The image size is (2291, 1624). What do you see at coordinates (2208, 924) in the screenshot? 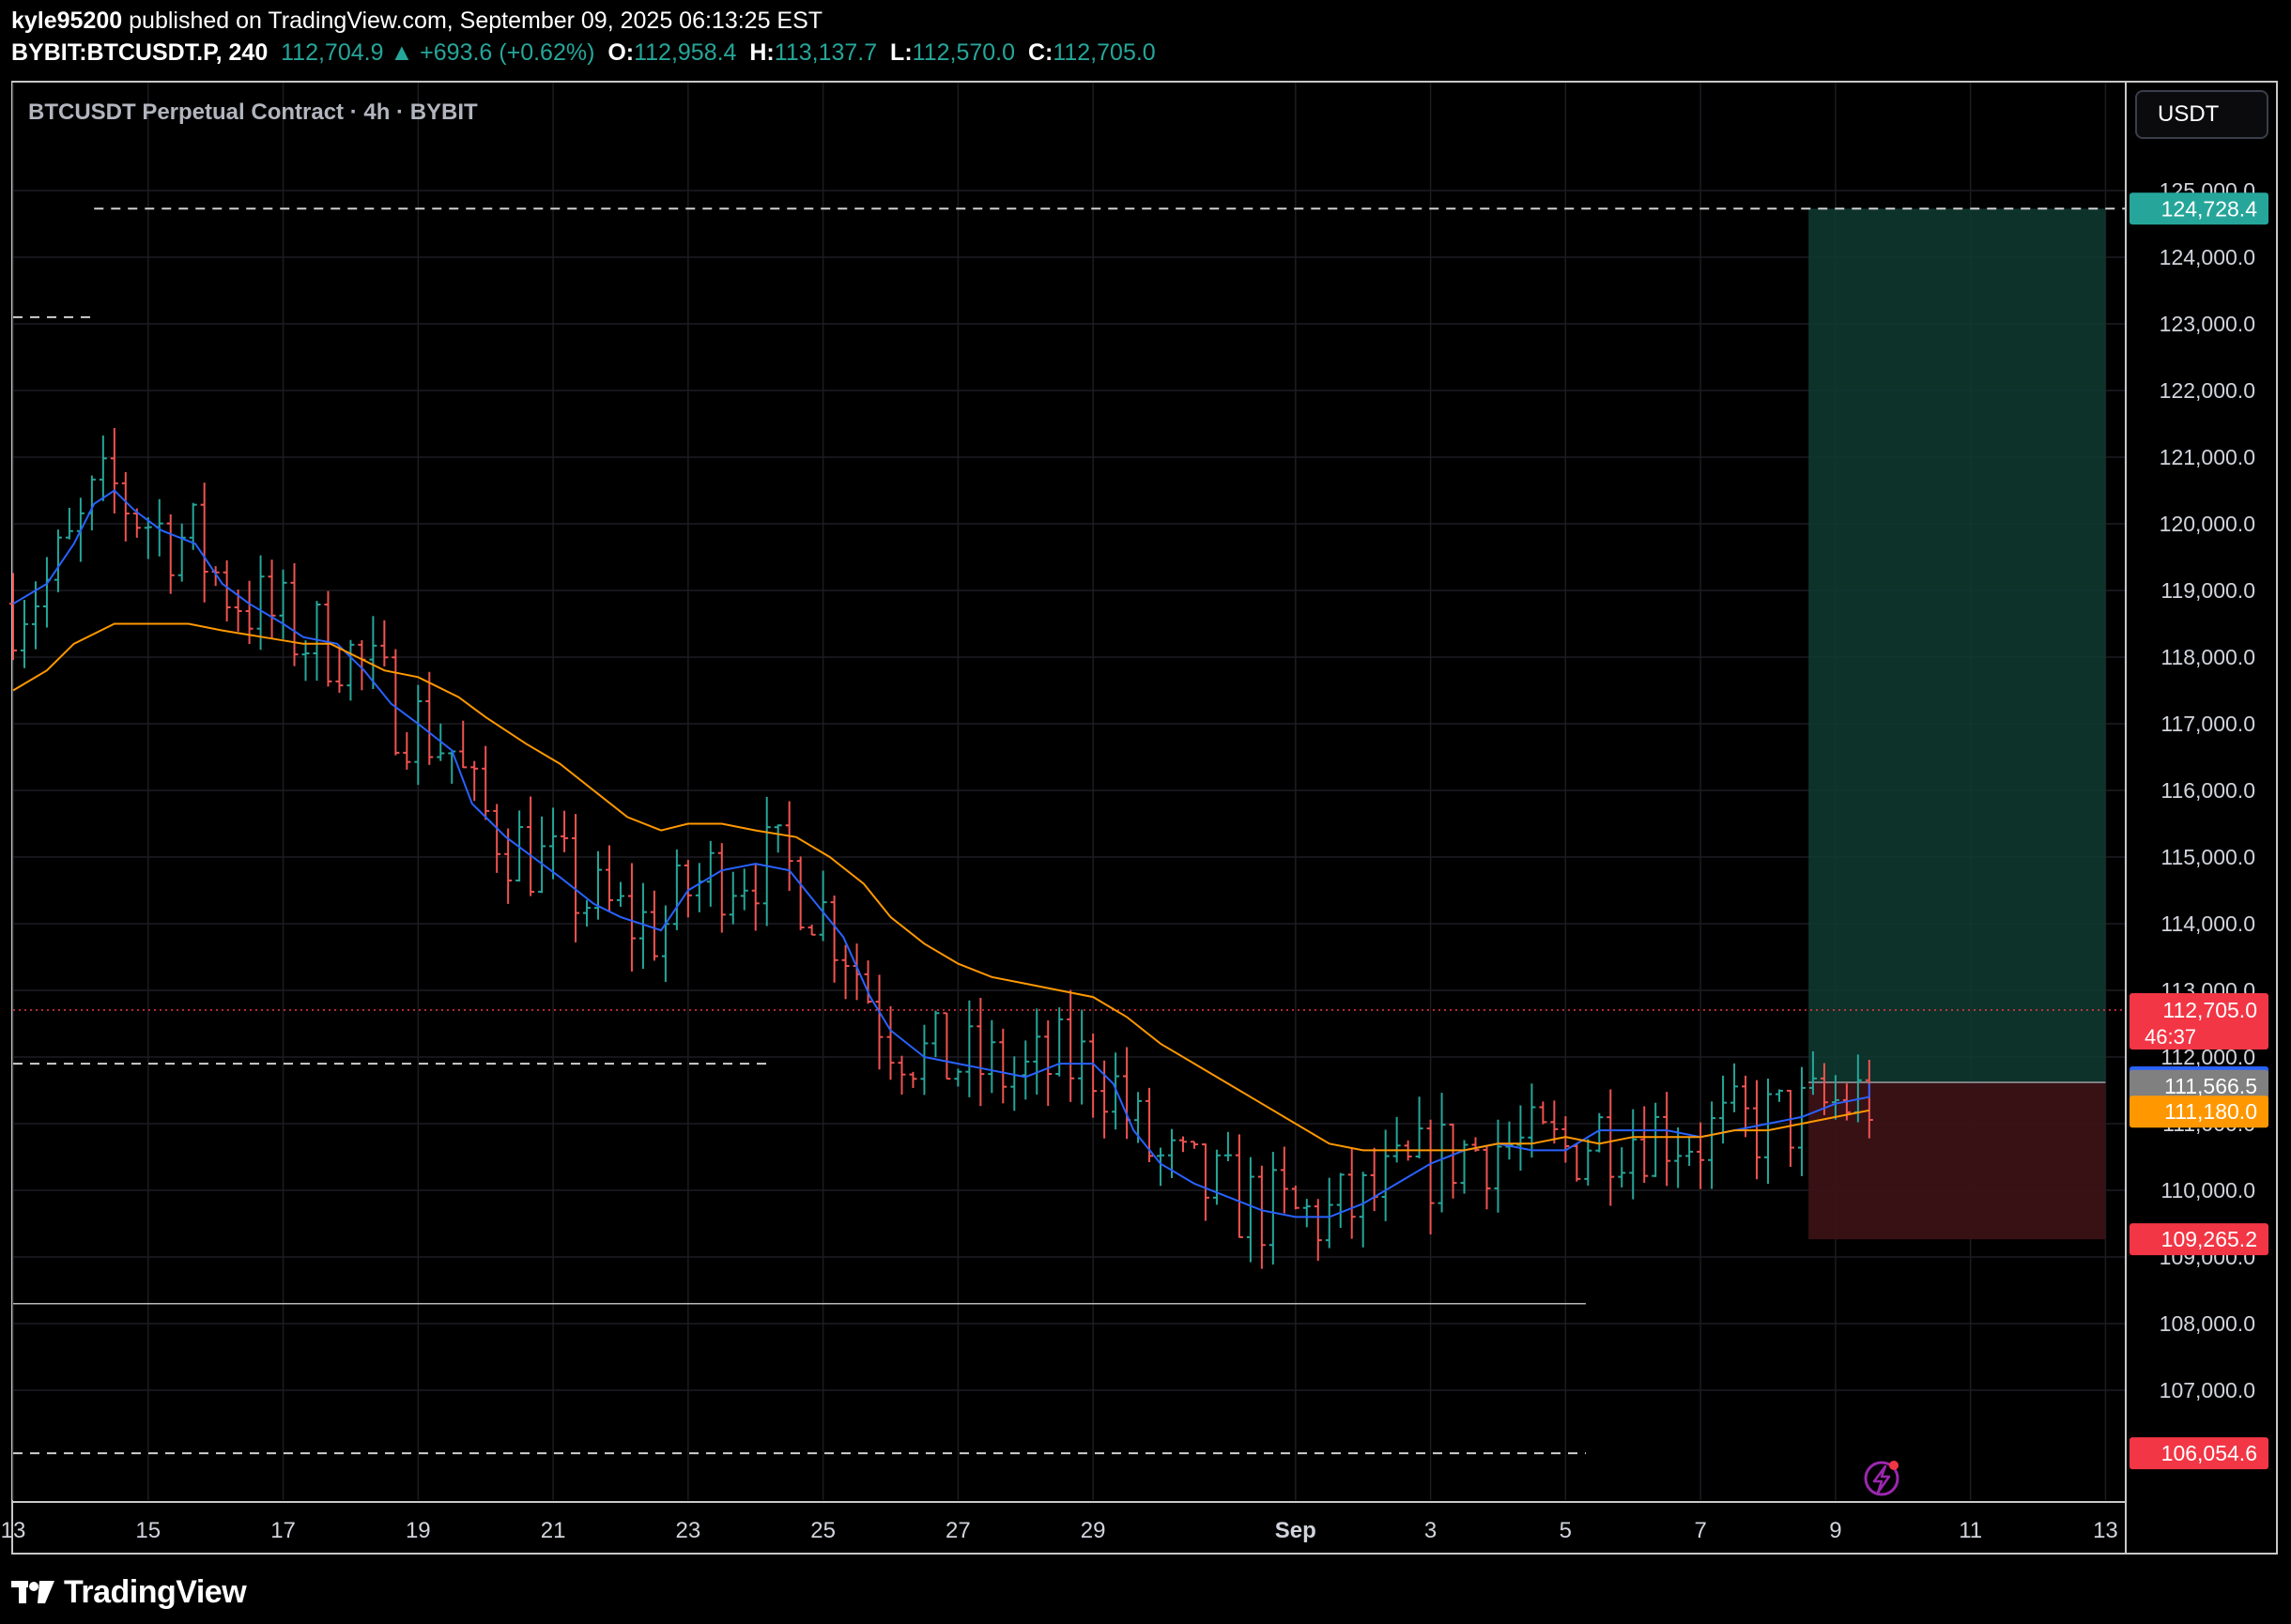
I see `price-tick-label: 114,000.0` at bounding box center [2208, 924].